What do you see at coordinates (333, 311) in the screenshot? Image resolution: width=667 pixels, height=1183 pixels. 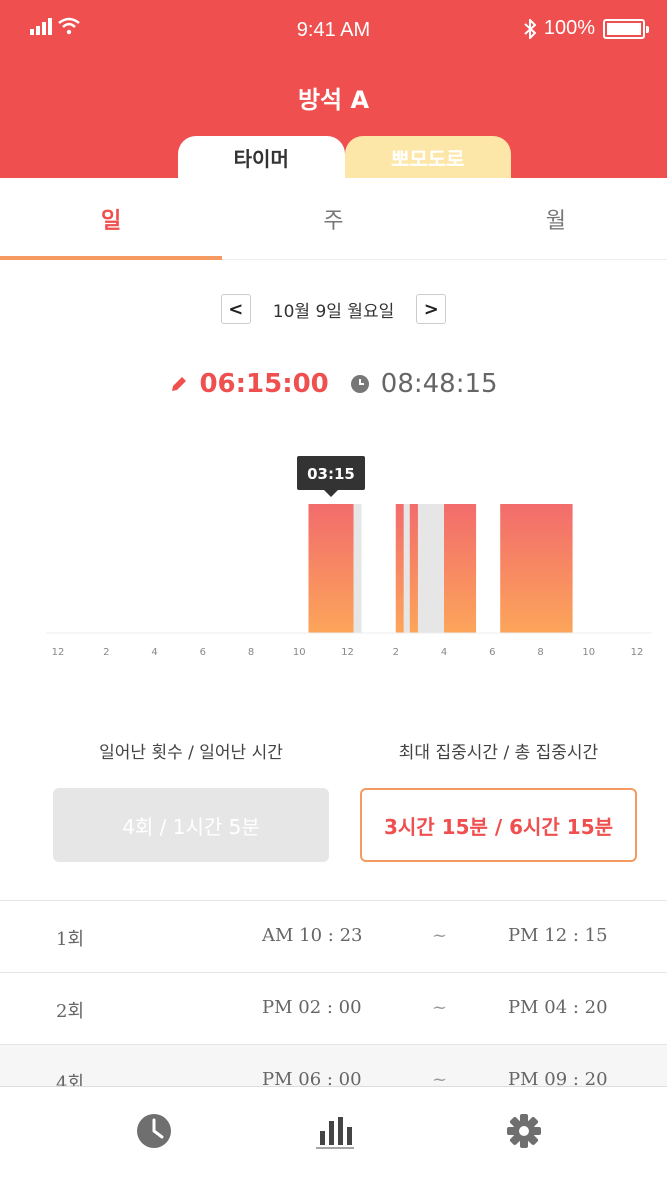 I see `date-label: 10월 9일 월요일` at bounding box center [333, 311].